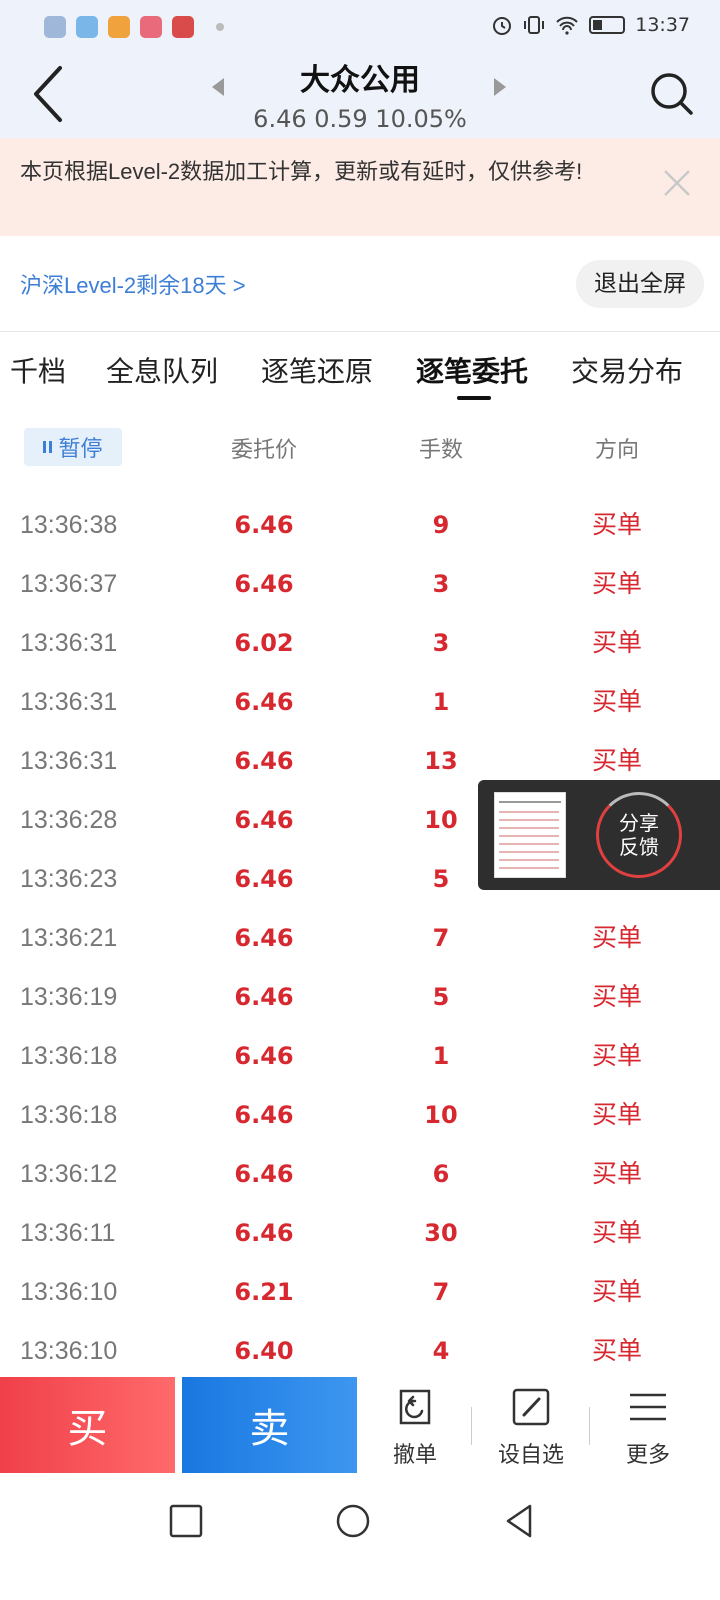 The image size is (720, 1600). What do you see at coordinates (360, 284) in the screenshot?
I see `level2-subscription-row: 沪深Level-2剩余18天 > 退出全屏` at bounding box center [360, 284].